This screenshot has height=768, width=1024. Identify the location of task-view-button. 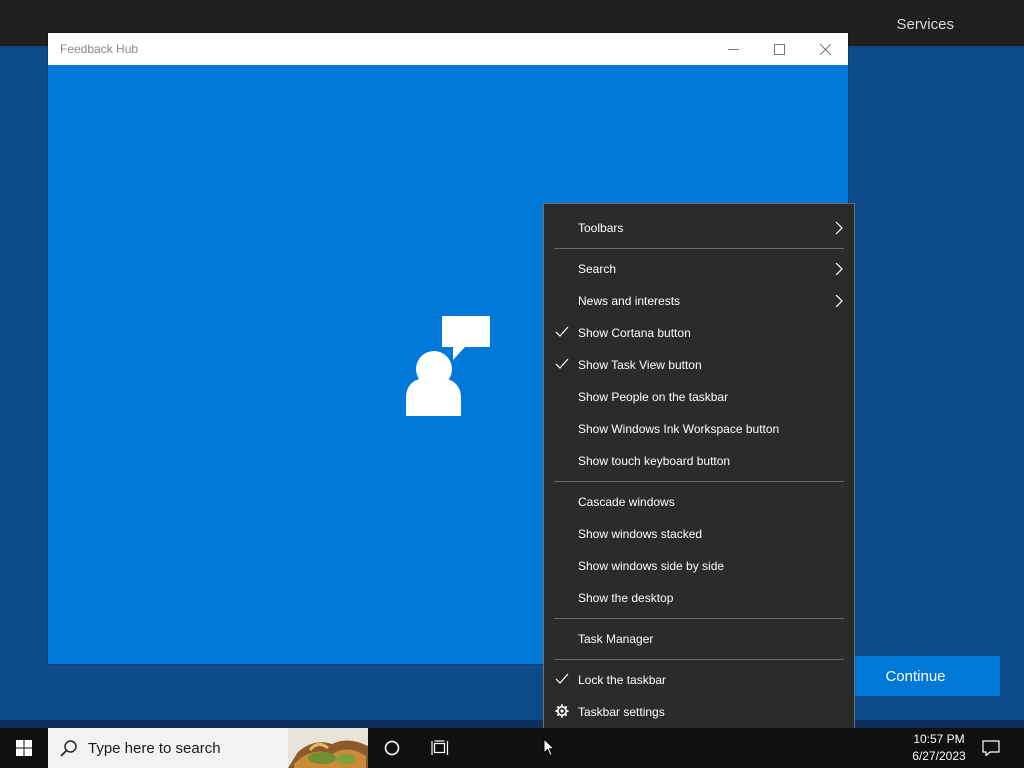
(440, 748).